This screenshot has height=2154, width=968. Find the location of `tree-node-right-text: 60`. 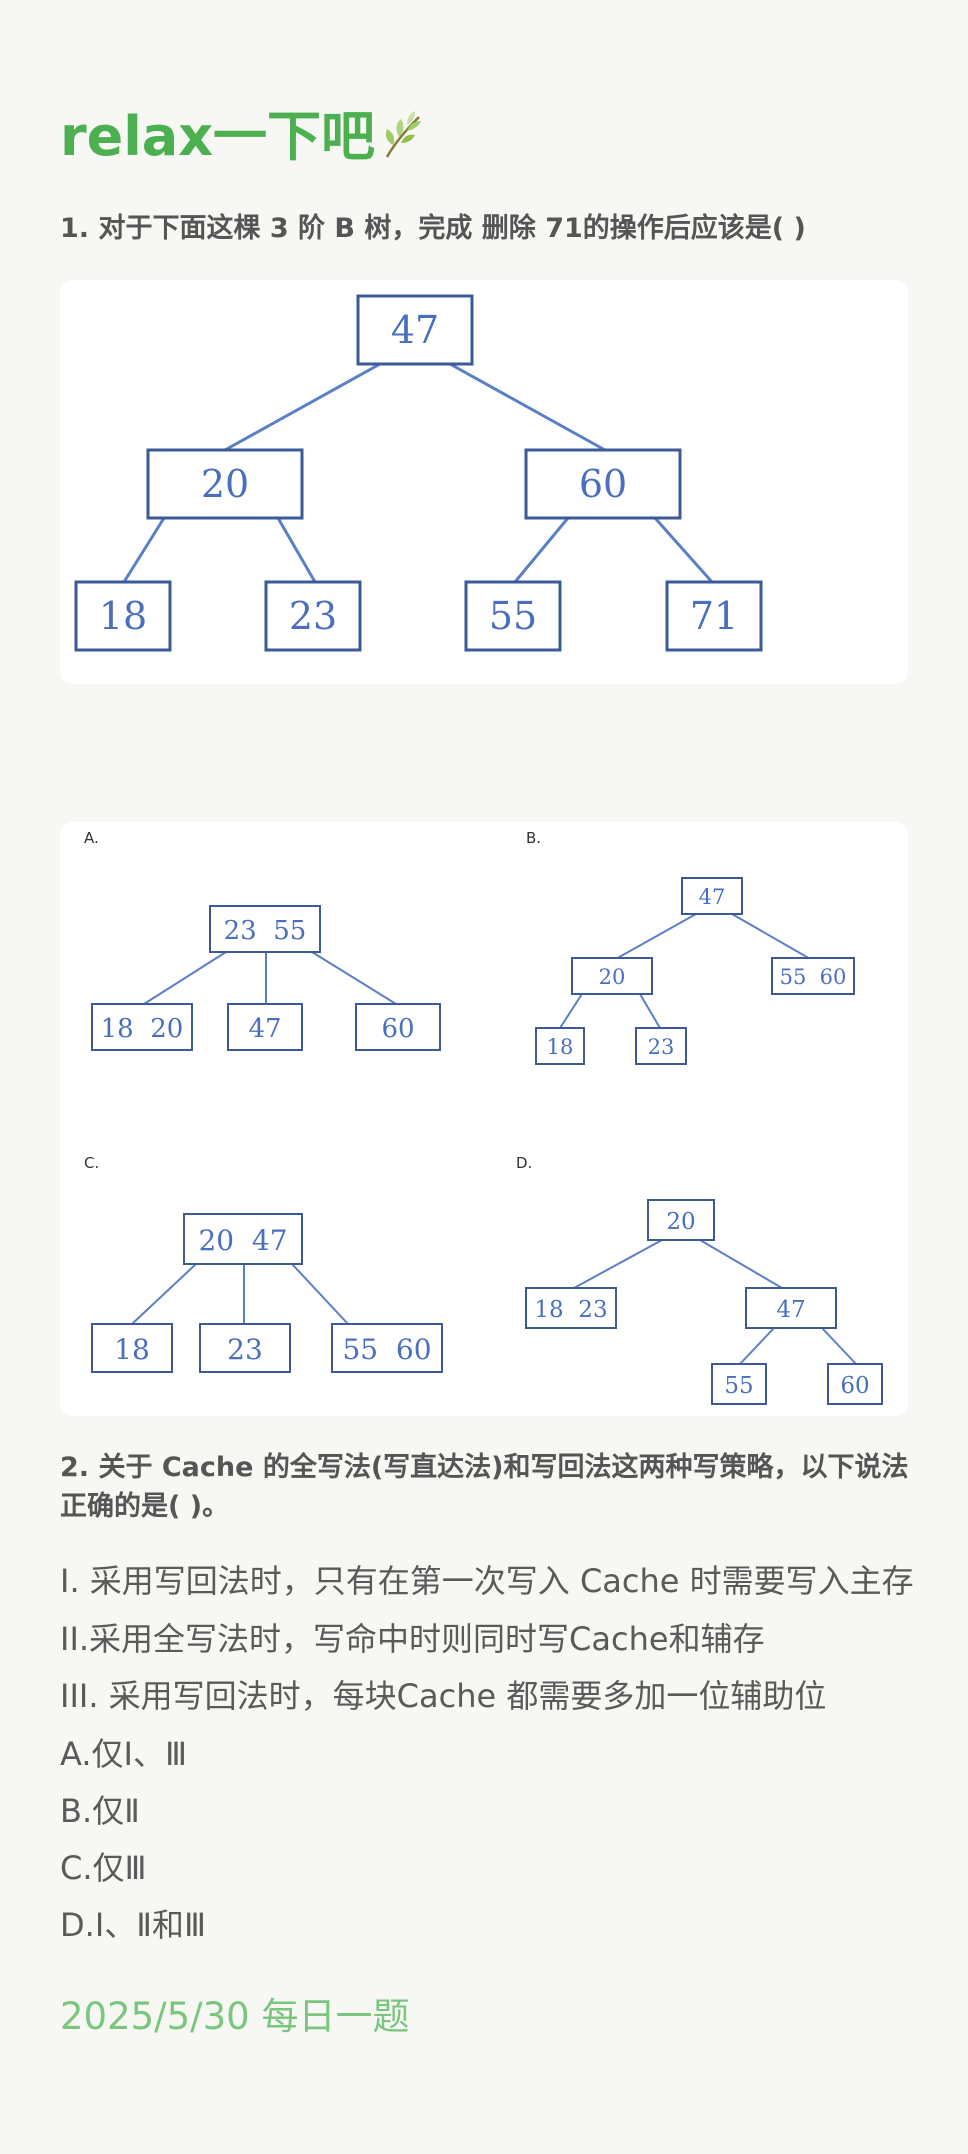

tree-node-right-text: 60 is located at coordinates (603, 484).